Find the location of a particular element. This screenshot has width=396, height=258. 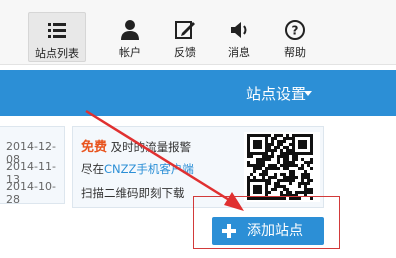

edit-icon is located at coordinates (185, 30).